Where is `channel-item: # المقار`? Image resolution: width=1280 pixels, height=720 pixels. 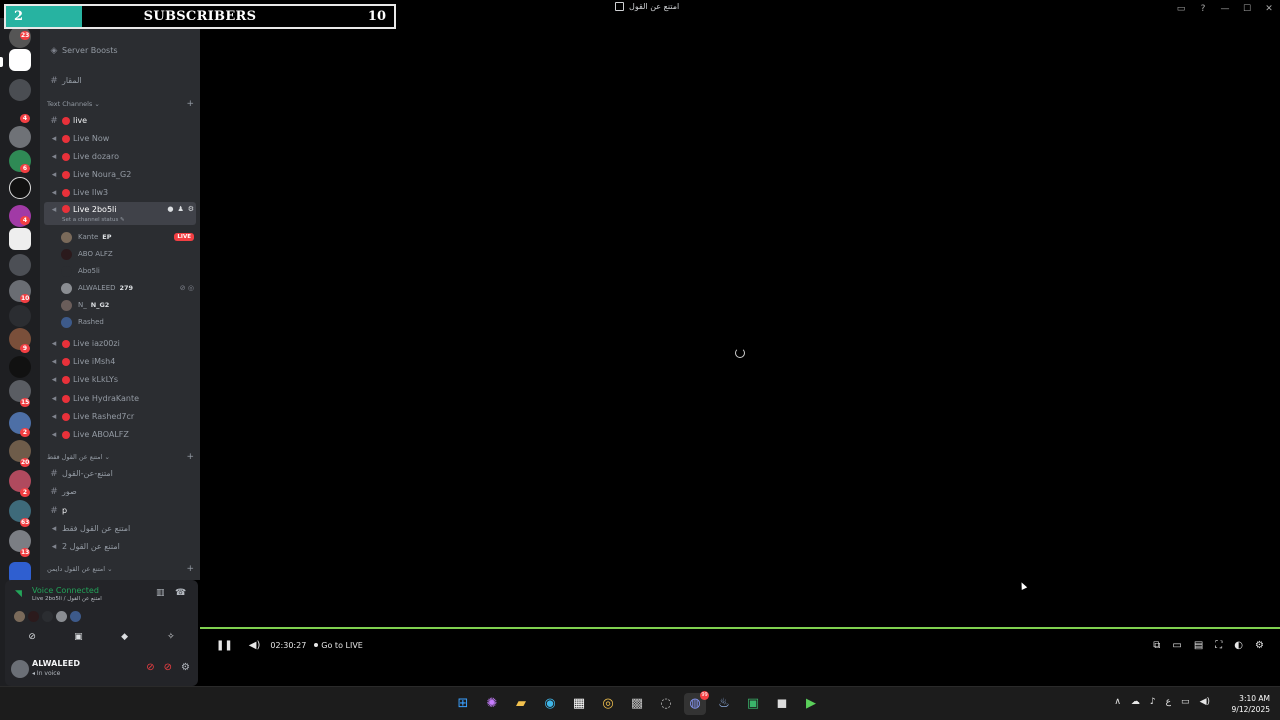
channel-item: # المقار is located at coordinates (120, 80).